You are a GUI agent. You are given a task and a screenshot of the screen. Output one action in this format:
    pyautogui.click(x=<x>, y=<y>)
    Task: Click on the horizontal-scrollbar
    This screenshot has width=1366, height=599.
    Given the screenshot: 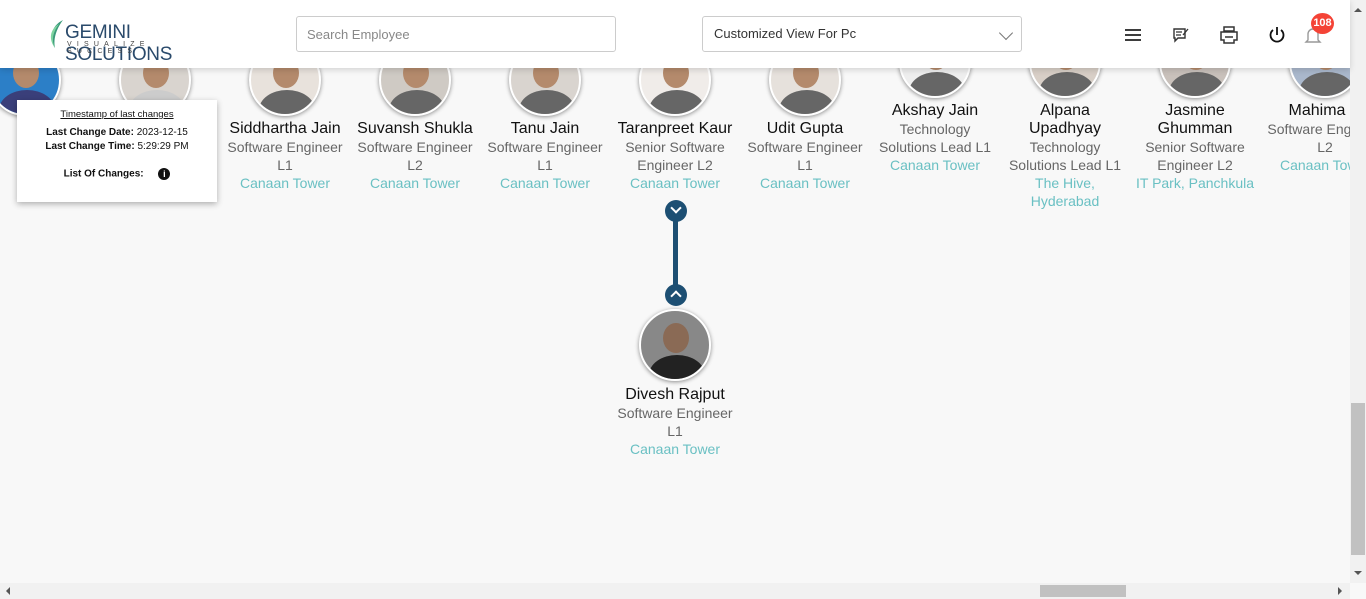 What is the action you would take?
    pyautogui.click(x=675, y=591)
    